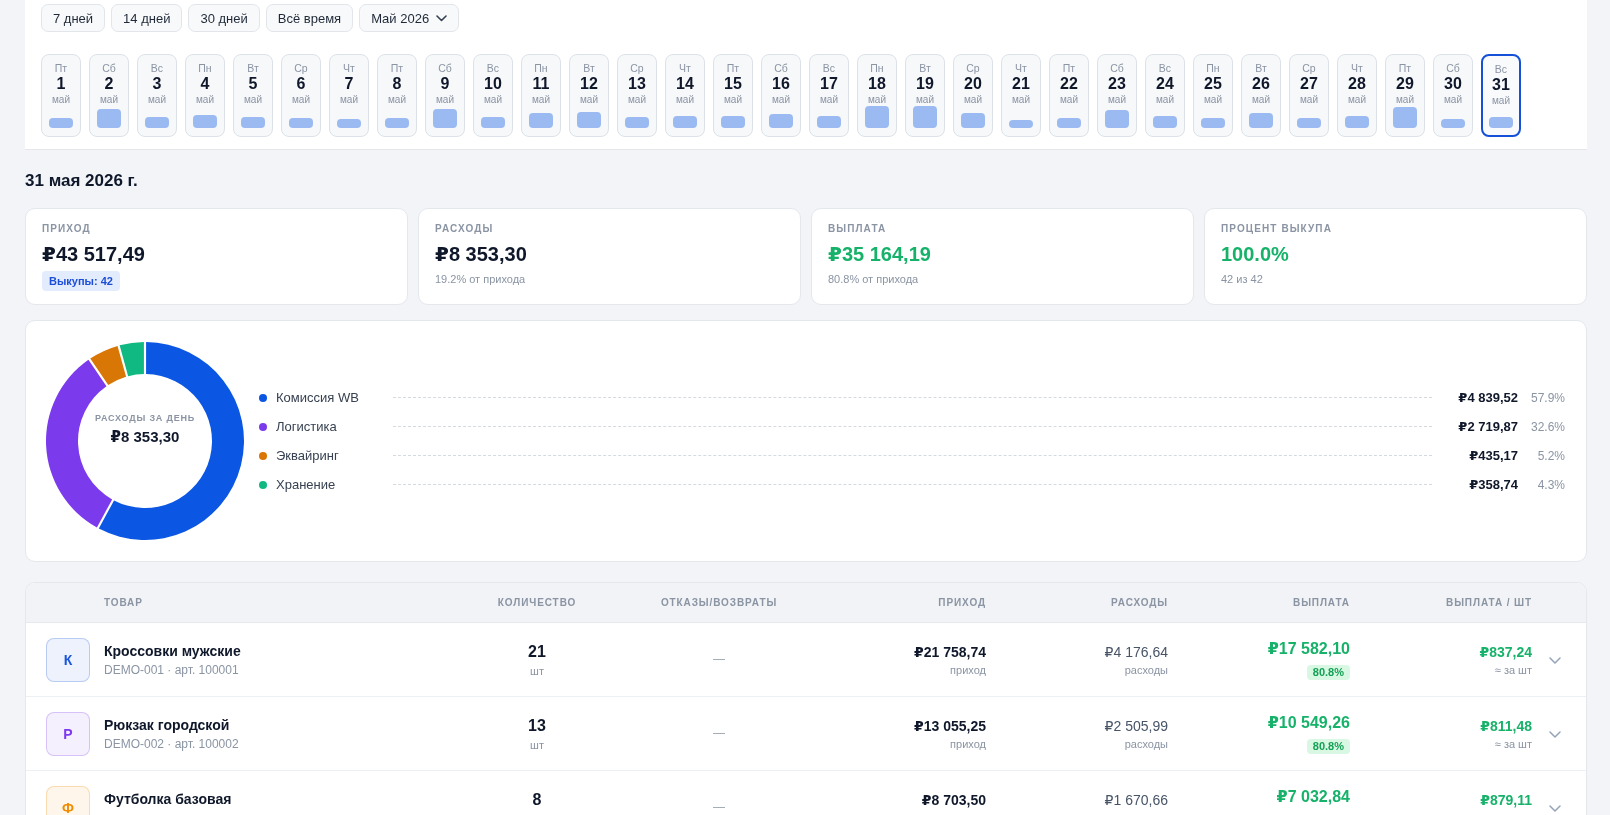 Image resolution: width=1610 pixels, height=815 pixels. What do you see at coordinates (253, 95) in the screenshot?
I see `day-tile: Вт 5 май` at bounding box center [253, 95].